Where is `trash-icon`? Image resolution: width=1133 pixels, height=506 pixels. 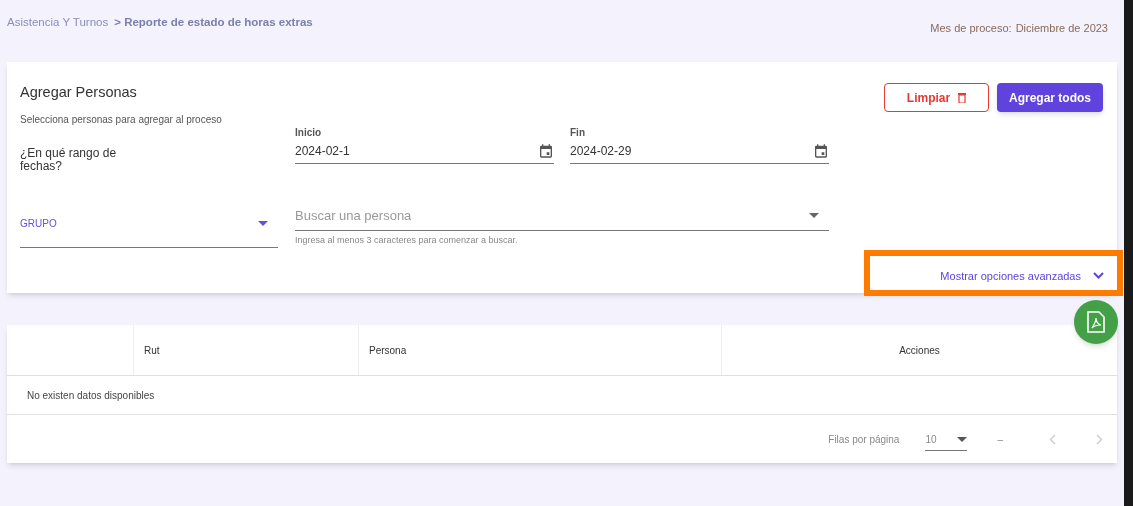
trash-icon is located at coordinates (962, 97).